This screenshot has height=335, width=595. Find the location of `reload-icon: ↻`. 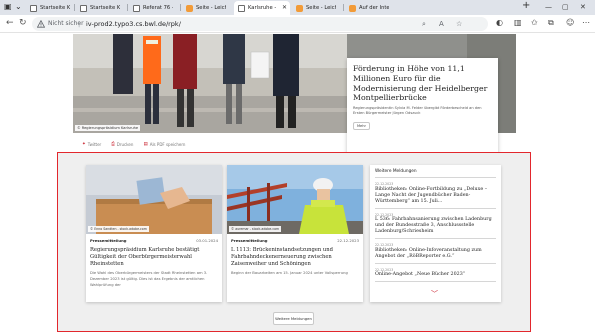

reload-icon: ↻ is located at coordinates (23, 23).